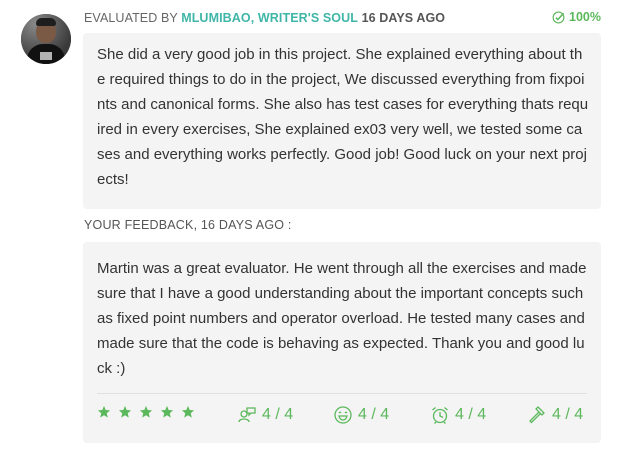 The image size is (617, 458). I want to click on star-rating, so click(146, 412).